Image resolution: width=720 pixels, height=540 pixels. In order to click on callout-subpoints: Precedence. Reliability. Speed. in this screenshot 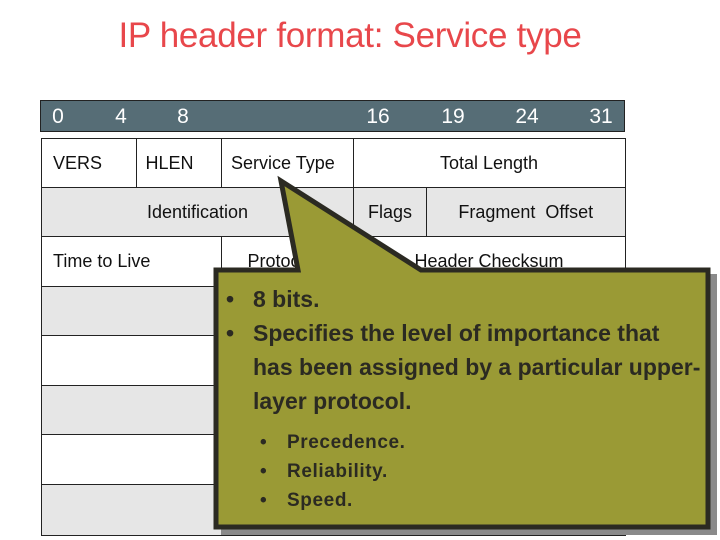, I will do `click(462, 471)`.